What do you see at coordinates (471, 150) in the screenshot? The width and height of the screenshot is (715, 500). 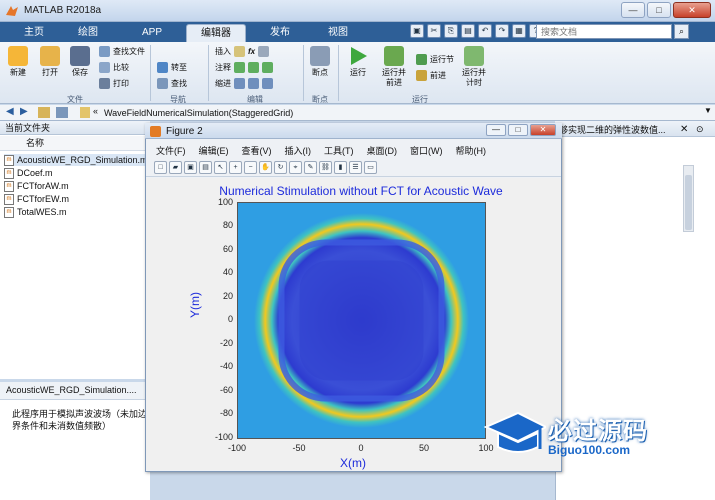 I see `menu-help: 帮助(H)` at bounding box center [471, 150].